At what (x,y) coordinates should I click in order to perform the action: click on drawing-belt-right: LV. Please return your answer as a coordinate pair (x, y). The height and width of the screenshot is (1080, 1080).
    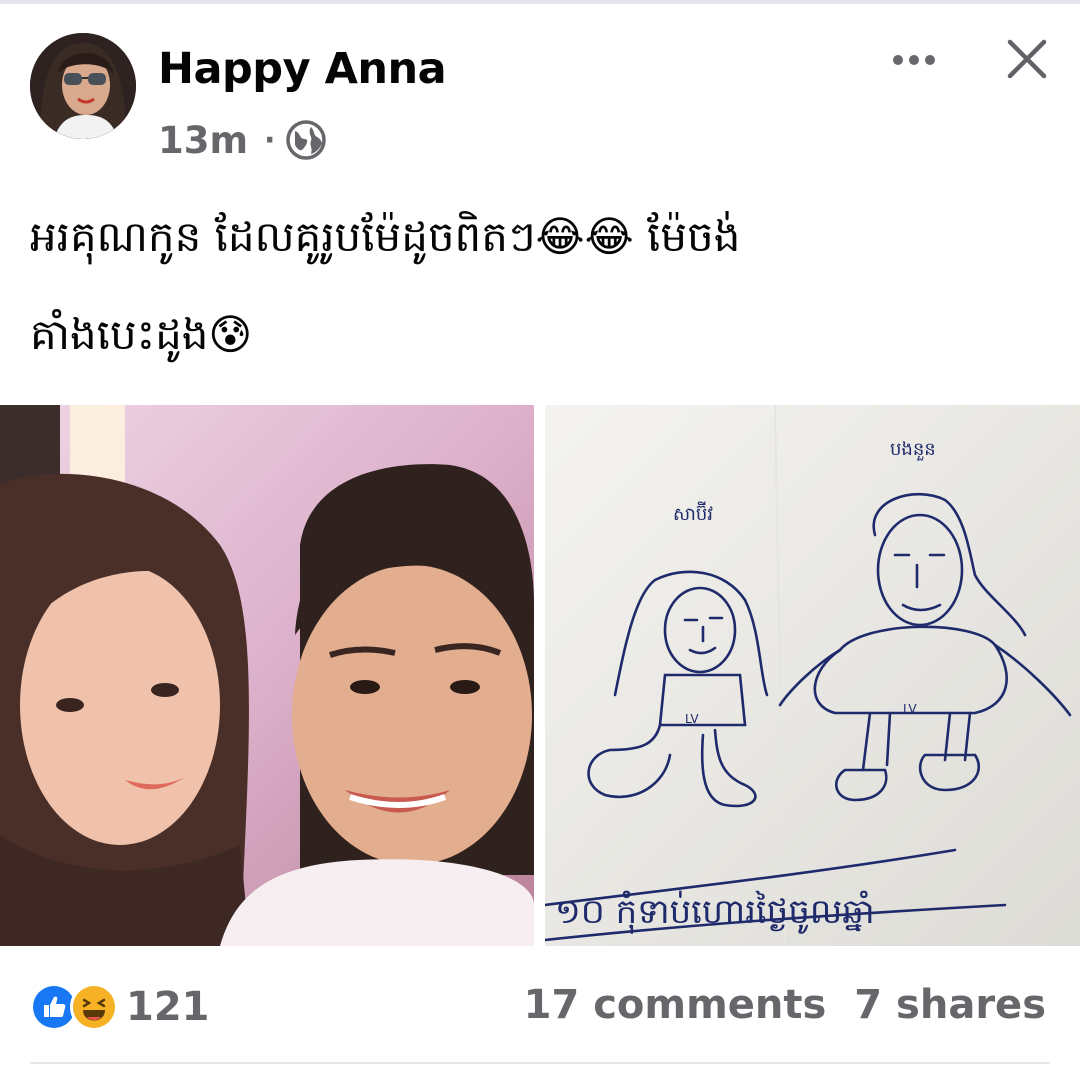
    Looking at the image, I should click on (910, 709).